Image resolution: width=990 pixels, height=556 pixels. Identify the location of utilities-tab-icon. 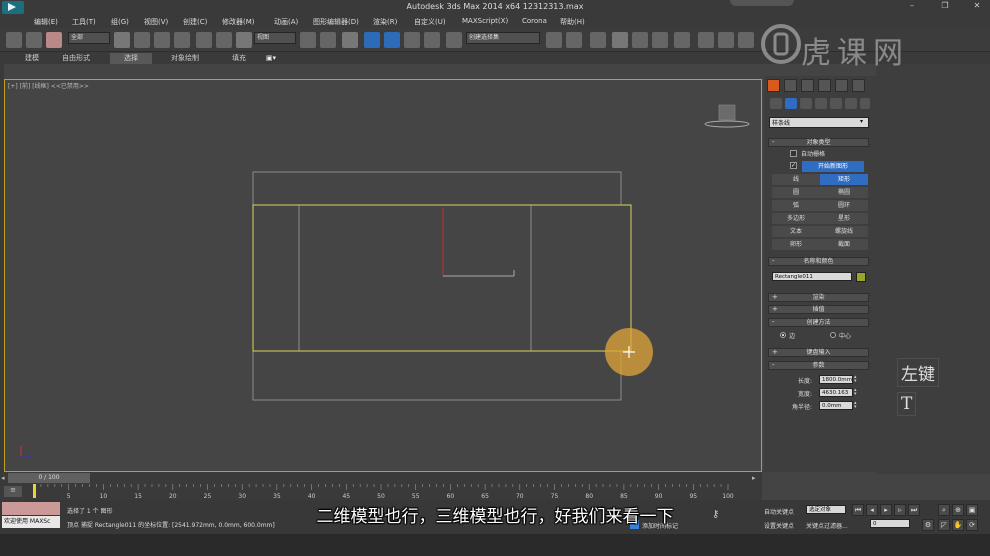
(858, 85).